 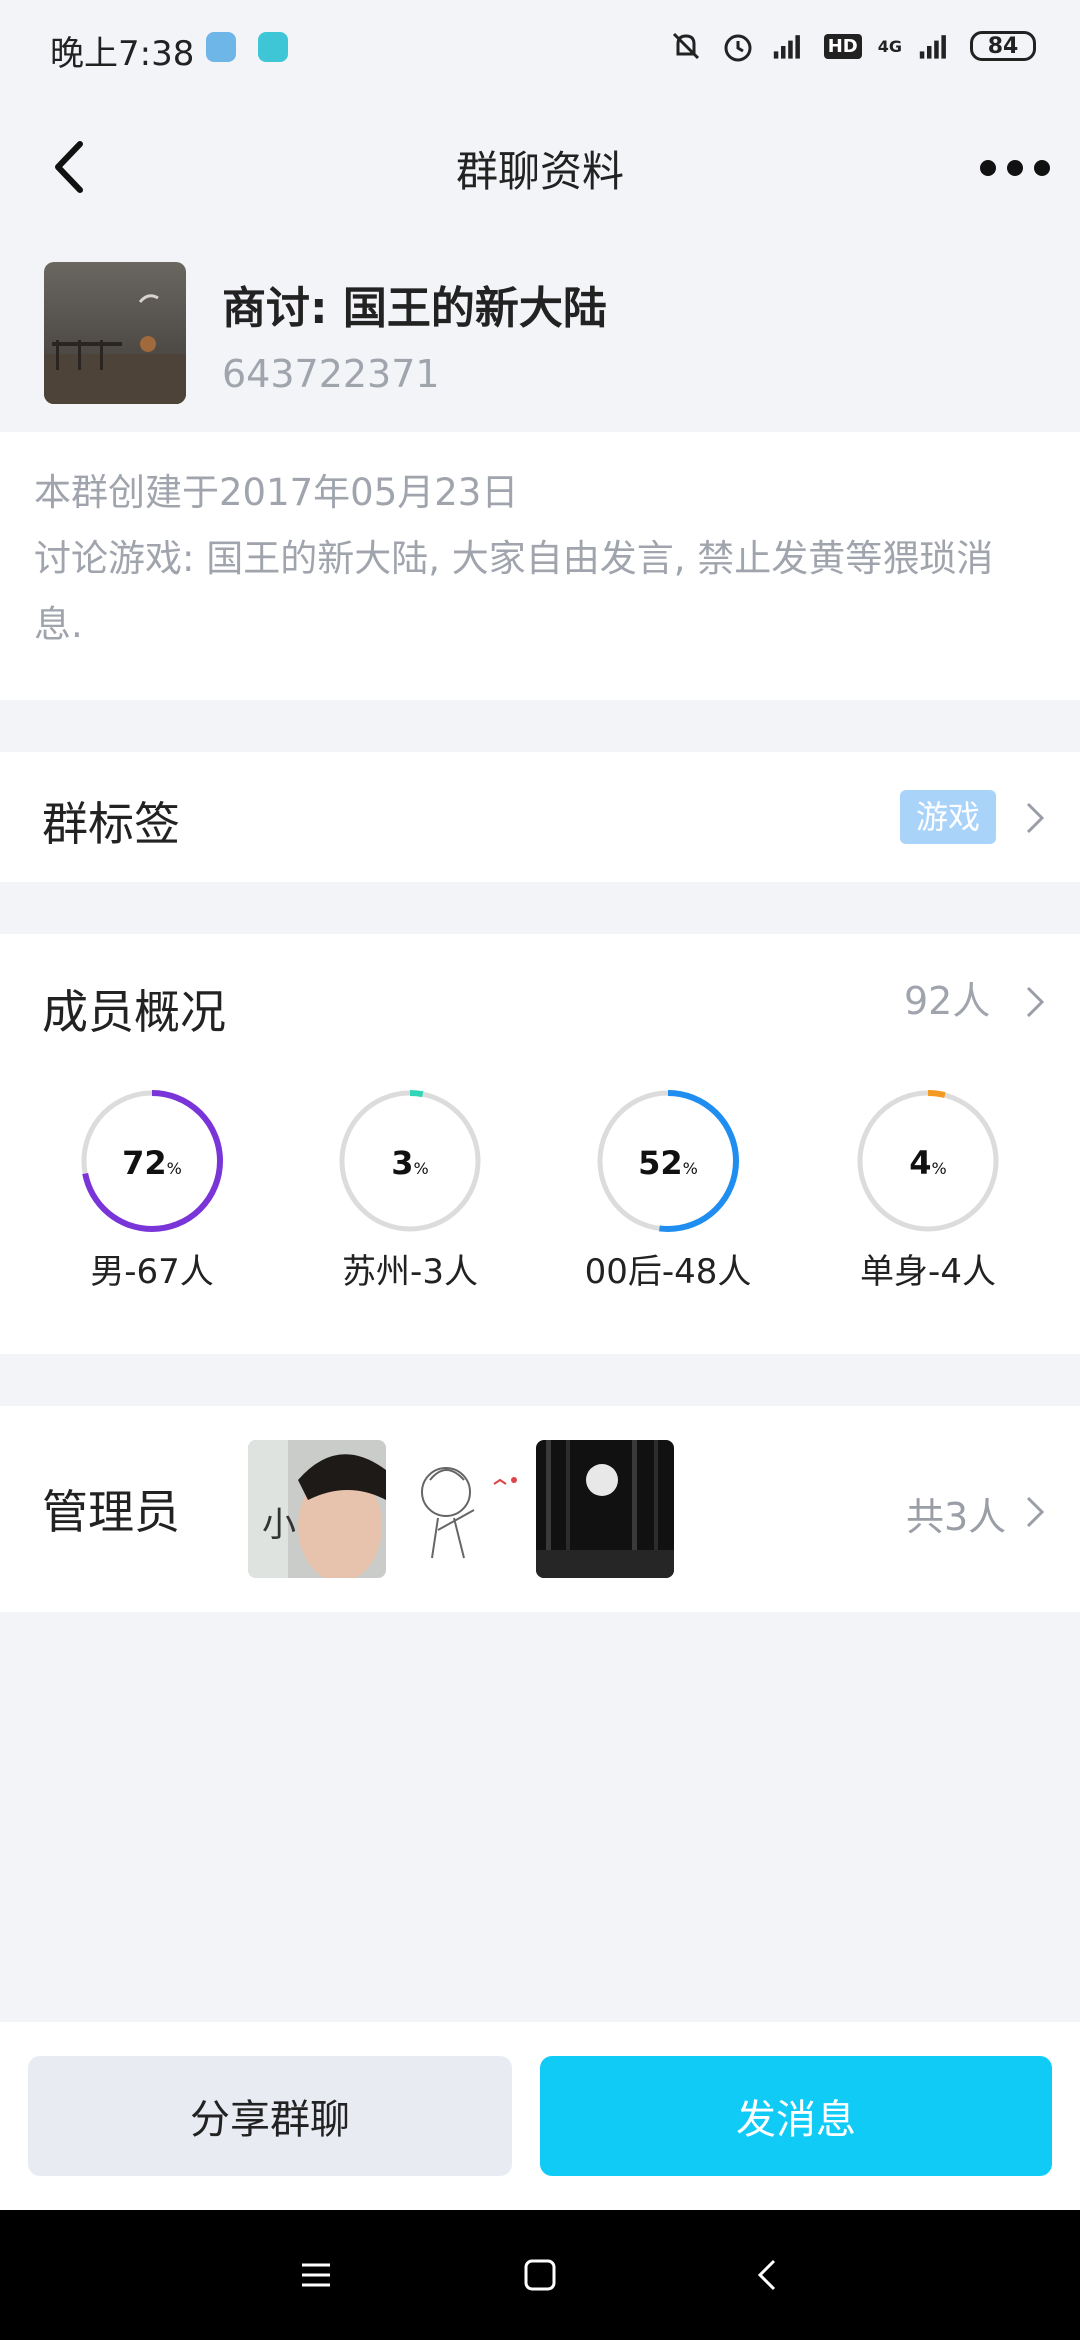 I want to click on group-header: 商讨: 国王的新大陆 643722371, so click(x=540, y=335).